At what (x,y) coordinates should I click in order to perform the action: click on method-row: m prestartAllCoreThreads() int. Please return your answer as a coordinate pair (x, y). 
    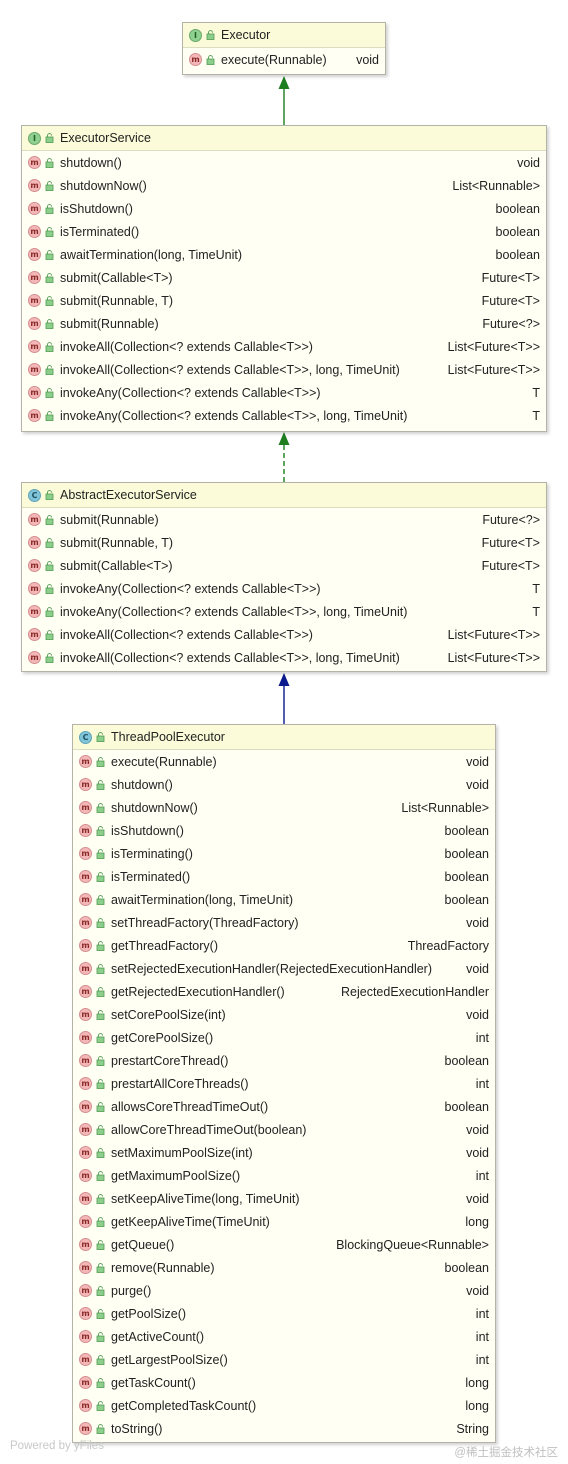
    Looking at the image, I should click on (284, 1083).